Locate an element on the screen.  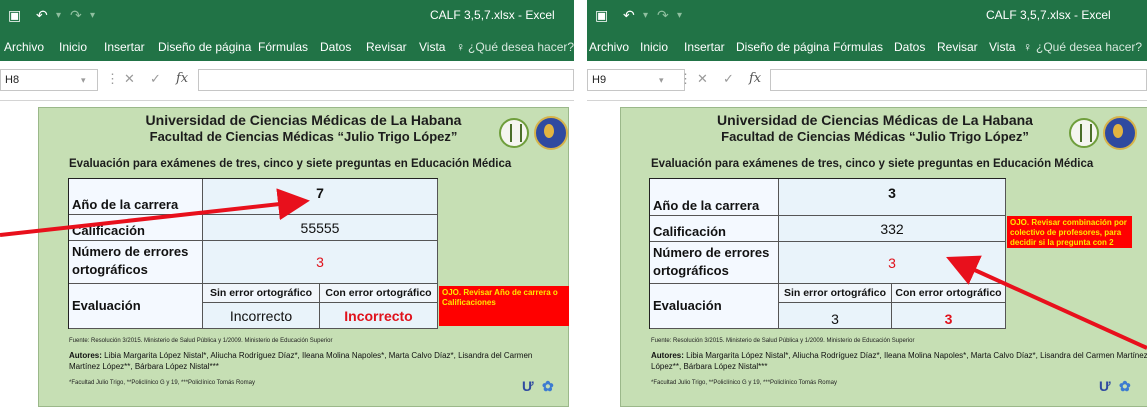
pane-separator is located at coordinates (580, 204).